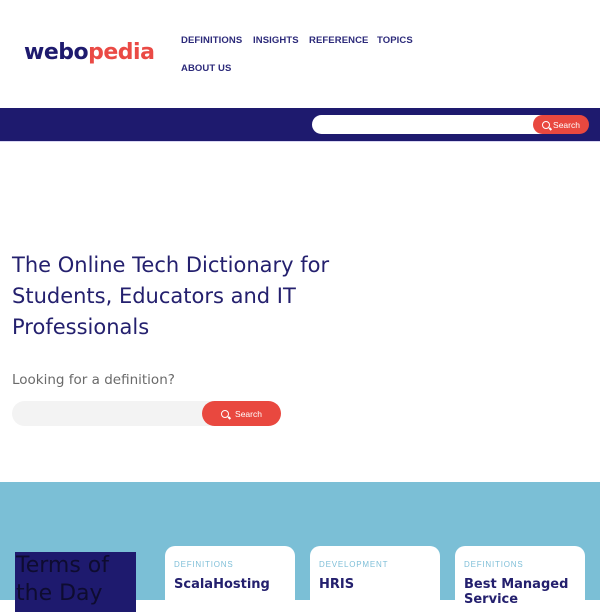  I want to click on hero-search-button-label: Search, so click(248, 413).